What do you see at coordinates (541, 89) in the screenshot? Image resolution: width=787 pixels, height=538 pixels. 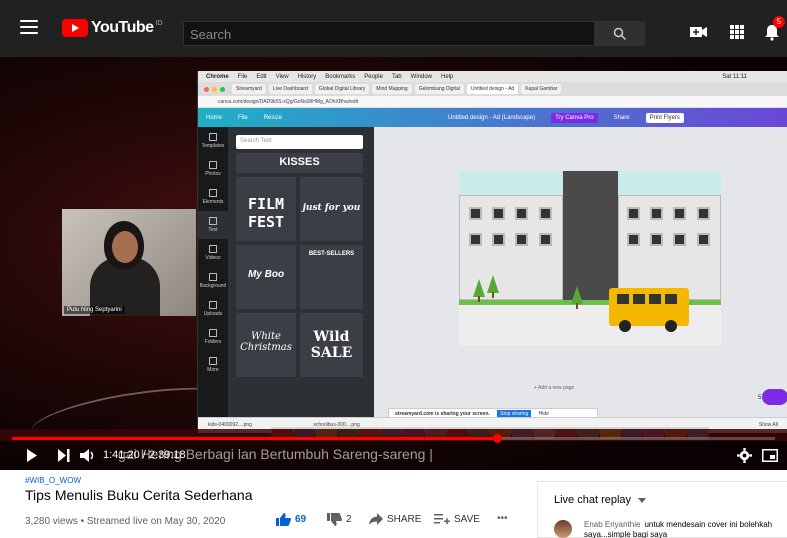 I see `browser-tab: Kapal Gambar` at bounding box center [541, 89].